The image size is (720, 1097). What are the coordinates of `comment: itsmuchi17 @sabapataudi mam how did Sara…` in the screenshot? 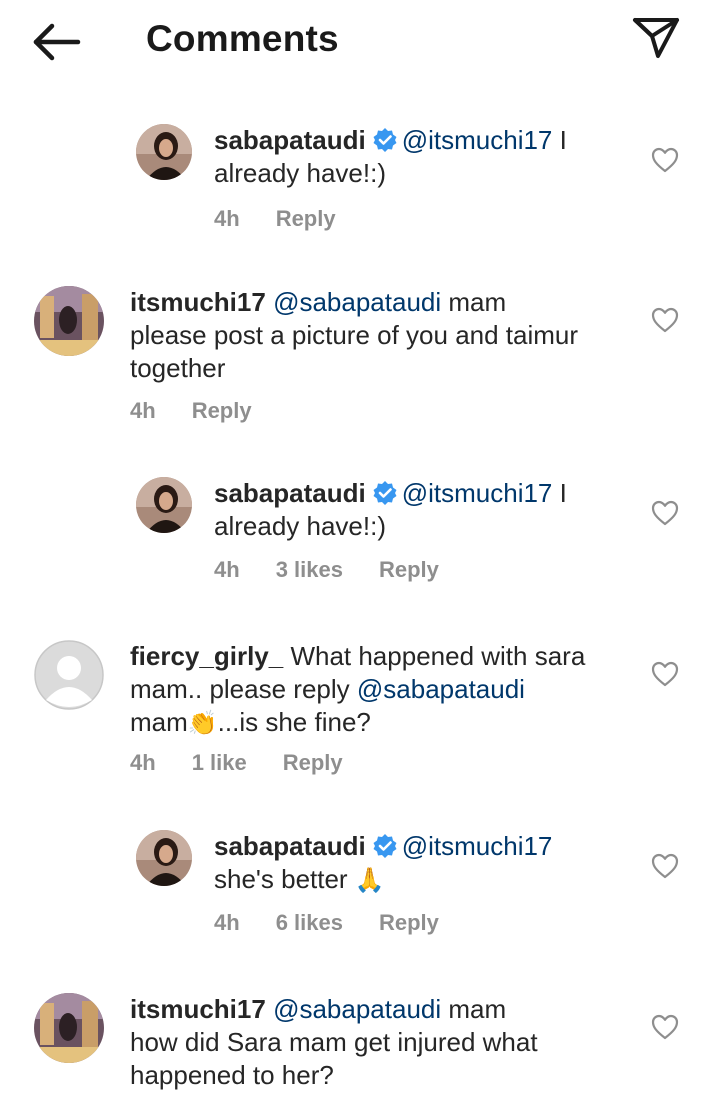 It's located at (365, 1045).